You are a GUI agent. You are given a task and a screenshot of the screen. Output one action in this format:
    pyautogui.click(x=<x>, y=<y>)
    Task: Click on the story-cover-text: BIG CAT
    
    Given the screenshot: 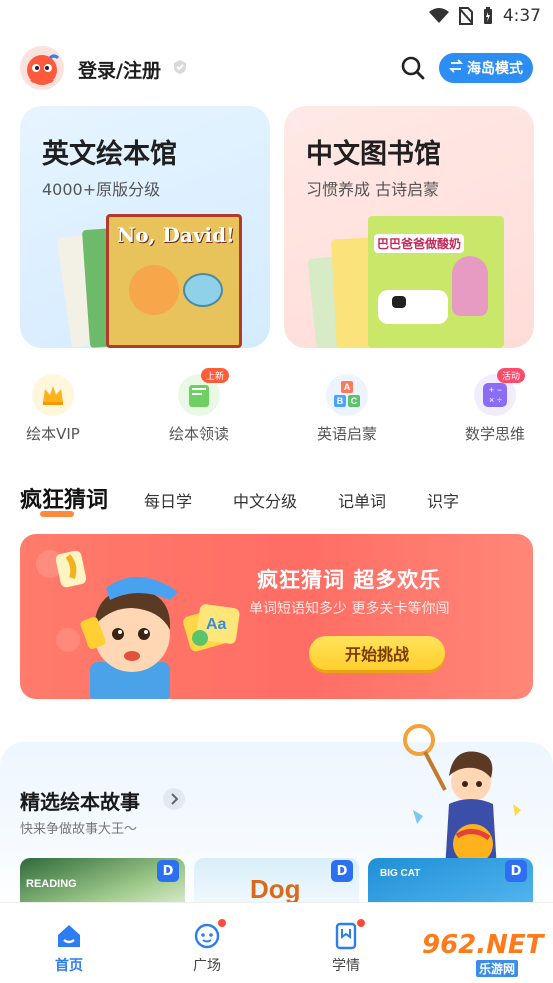 What is the action you would take?
    pyautogui.click(x=400, y=873)
    